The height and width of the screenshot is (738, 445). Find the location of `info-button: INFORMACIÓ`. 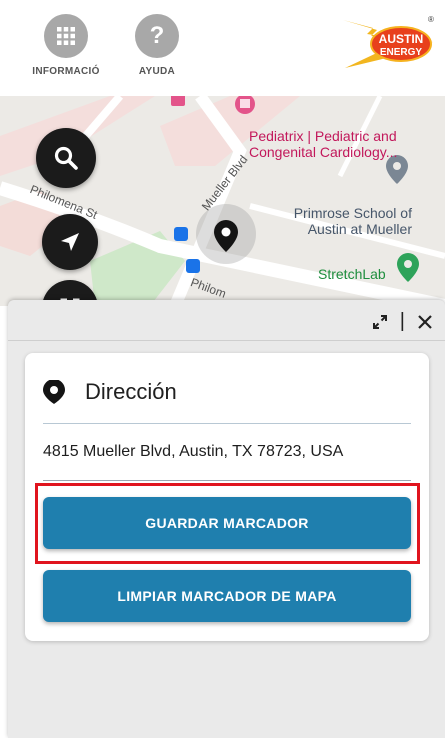

info-button: INFORMACIÓ is located at coordinates (66, 45).